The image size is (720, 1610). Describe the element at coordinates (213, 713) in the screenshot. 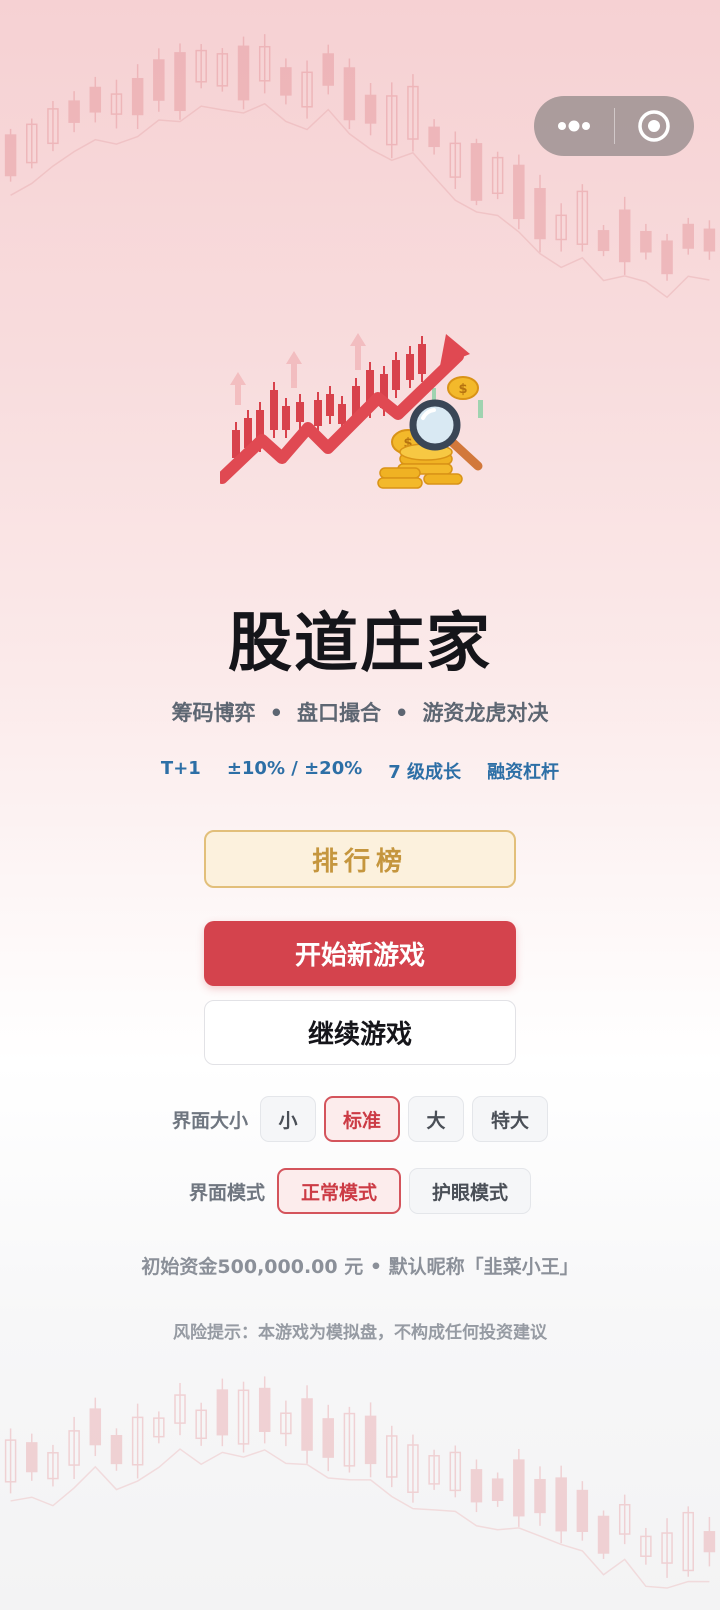

I see `subtitle-part: 筹码博弈` at that location.